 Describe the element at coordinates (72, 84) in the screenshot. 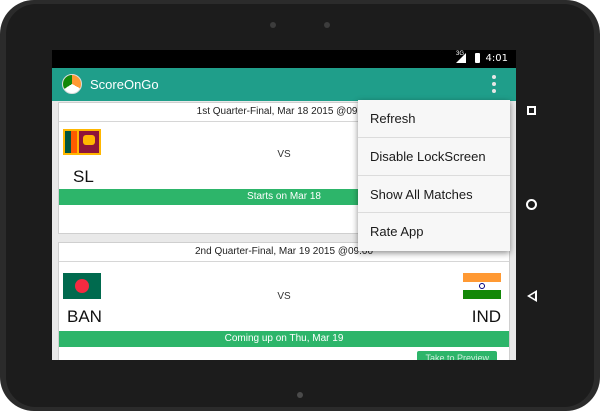

I see `app-logo-icon` at that location.